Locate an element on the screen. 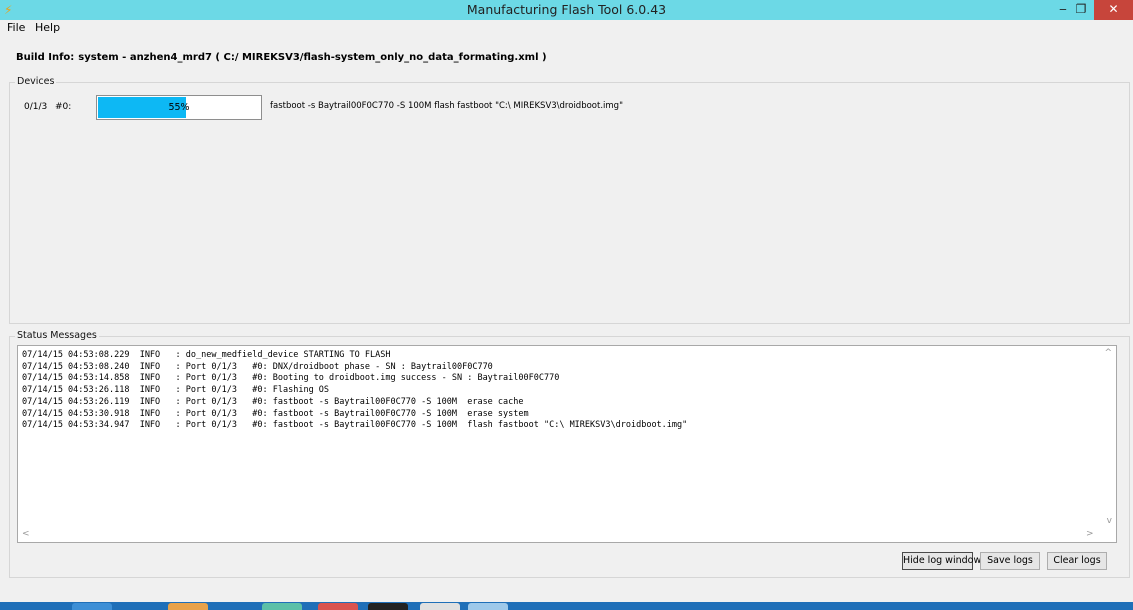 The height and width of the screenshot is (610, 1133). status-group-title: Status Messages is located at coordinates (57, 335).